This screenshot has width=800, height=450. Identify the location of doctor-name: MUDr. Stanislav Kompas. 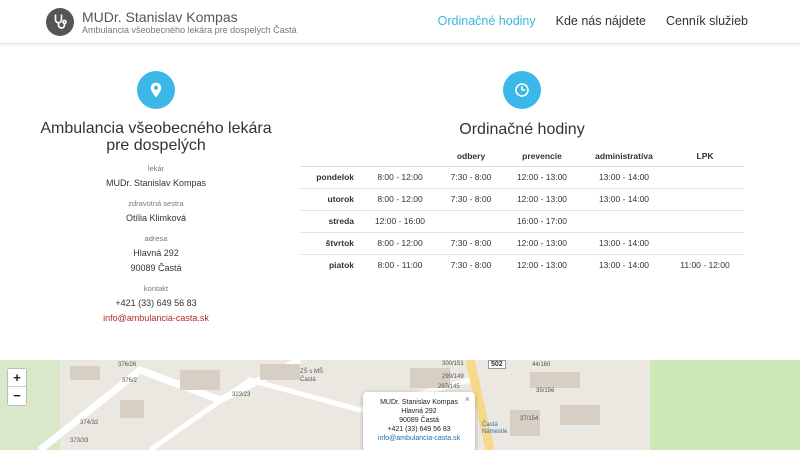
(156, 183).